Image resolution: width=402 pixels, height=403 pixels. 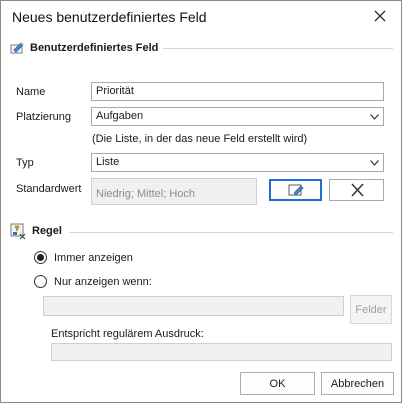 What do you see at coordinates (94, 48) in the screenshot?
I see `section-title-field: Benutzerdefiniertes Feld` at bounding box center [94, 48].